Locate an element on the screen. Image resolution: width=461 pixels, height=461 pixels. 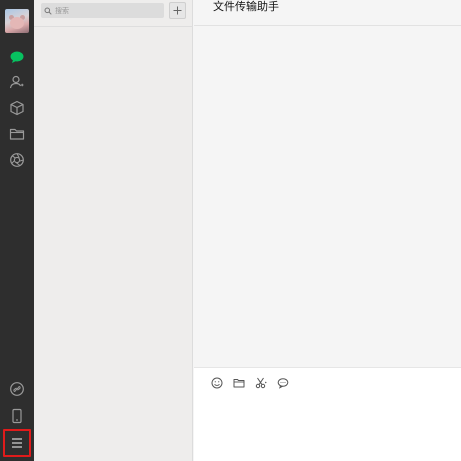
sidebar-item-files is located at coordinates (17, 134).